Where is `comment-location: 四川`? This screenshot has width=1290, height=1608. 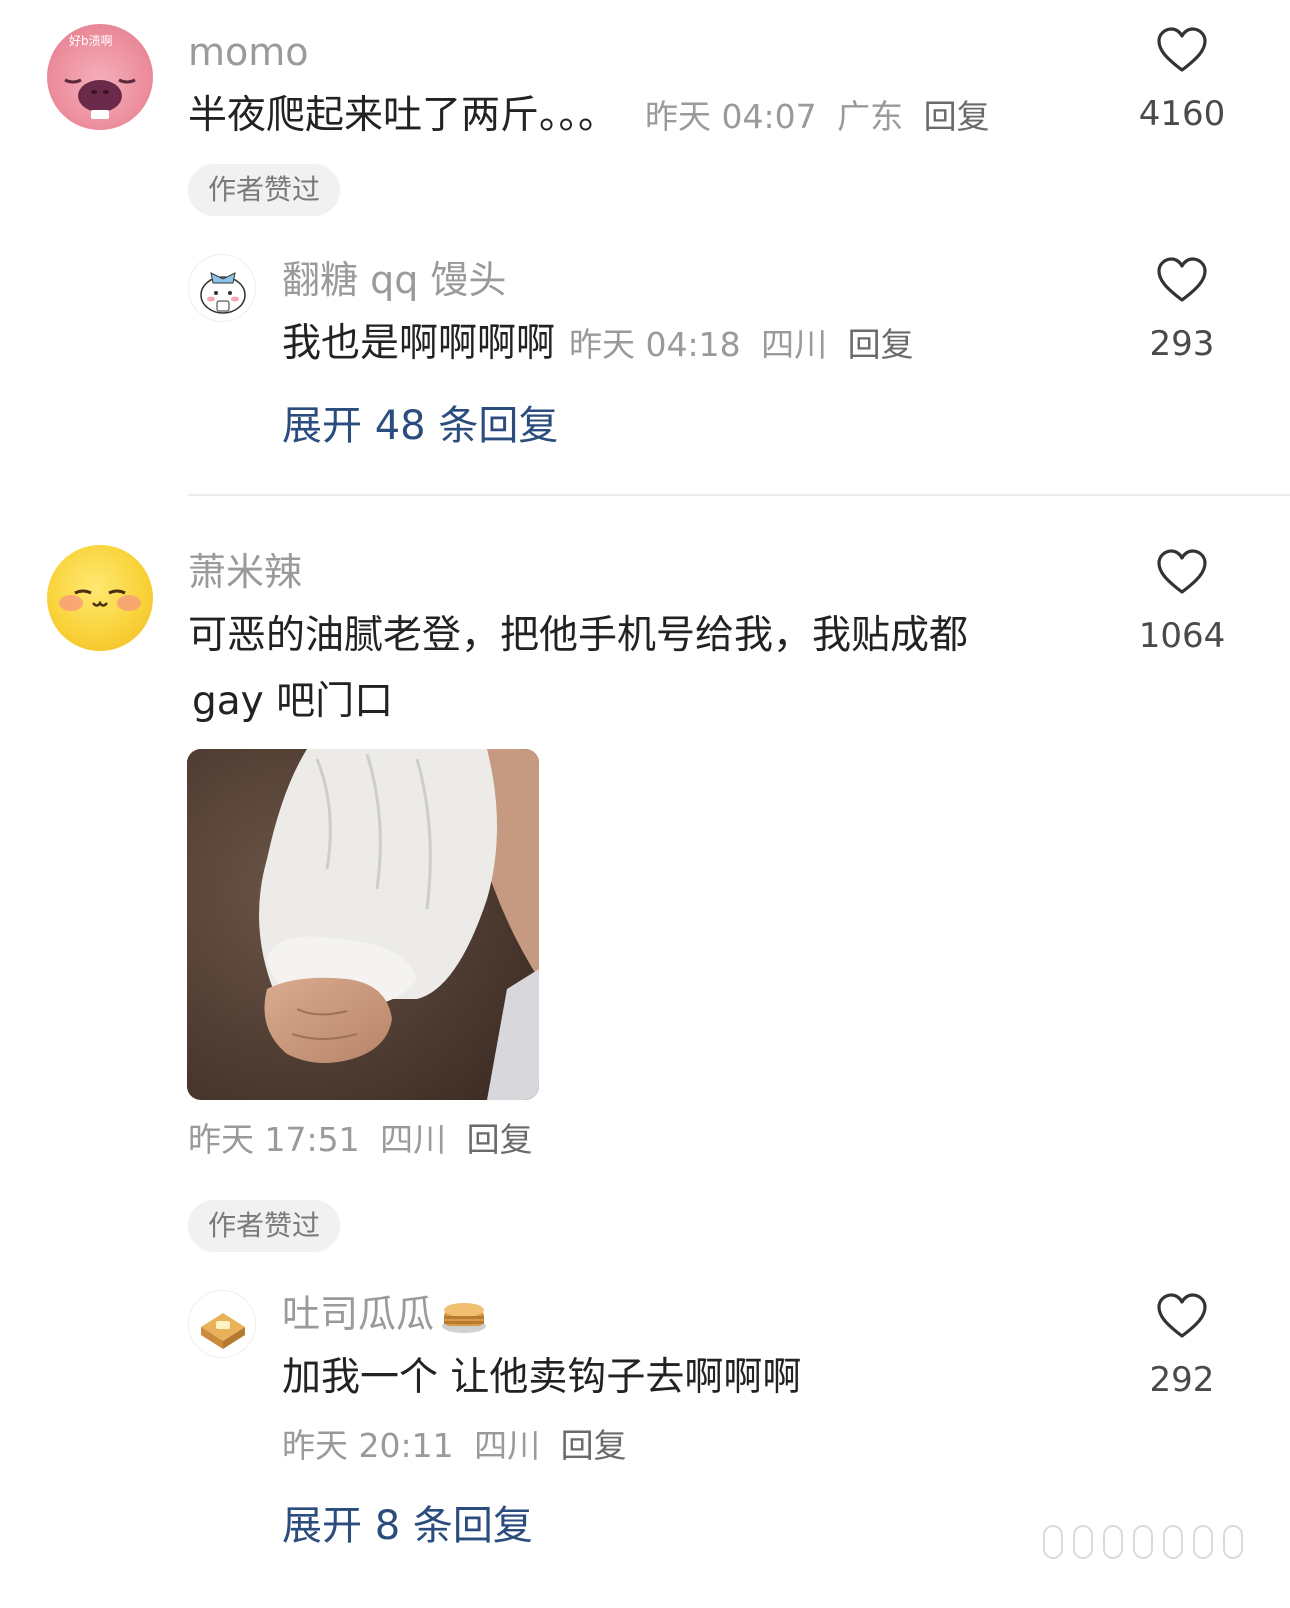
comment-location: 四川 is located at coordinates (413, 1139).